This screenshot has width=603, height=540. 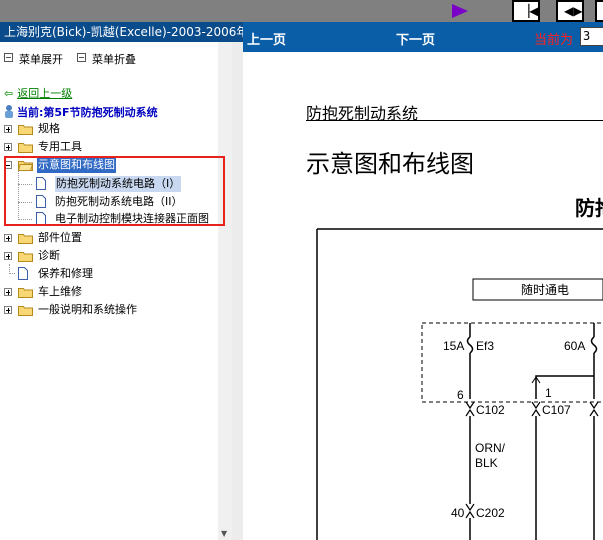 What do you see at coordinates (237, 291) in the screenshot?
I see `panel-divider` at bounding box center [237, 291].